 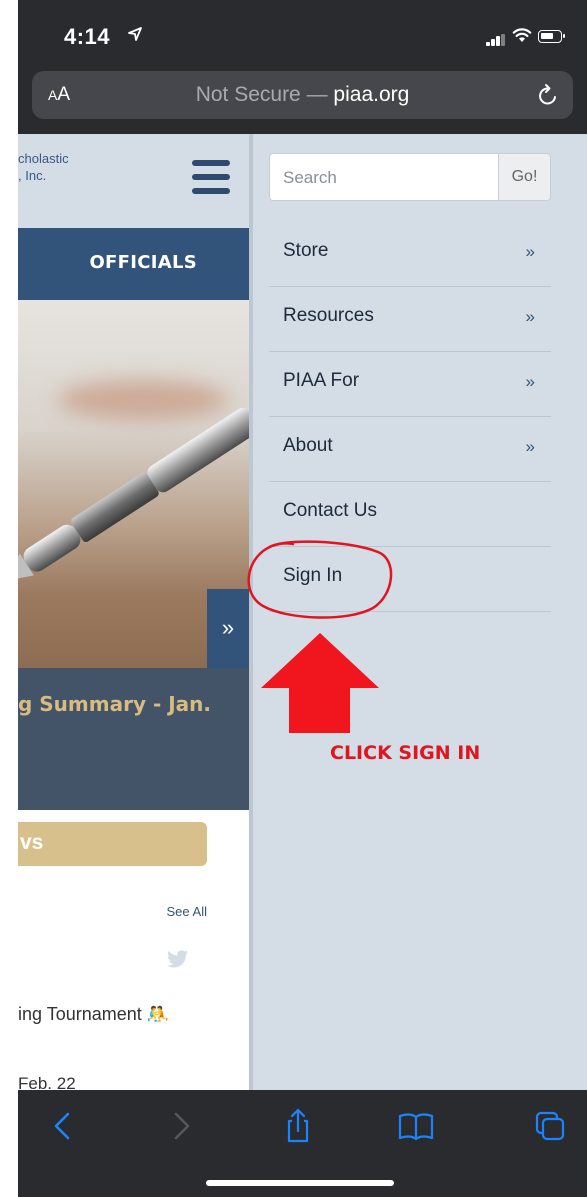 I want to click on forward-icon, so click(x=180, y=1126).